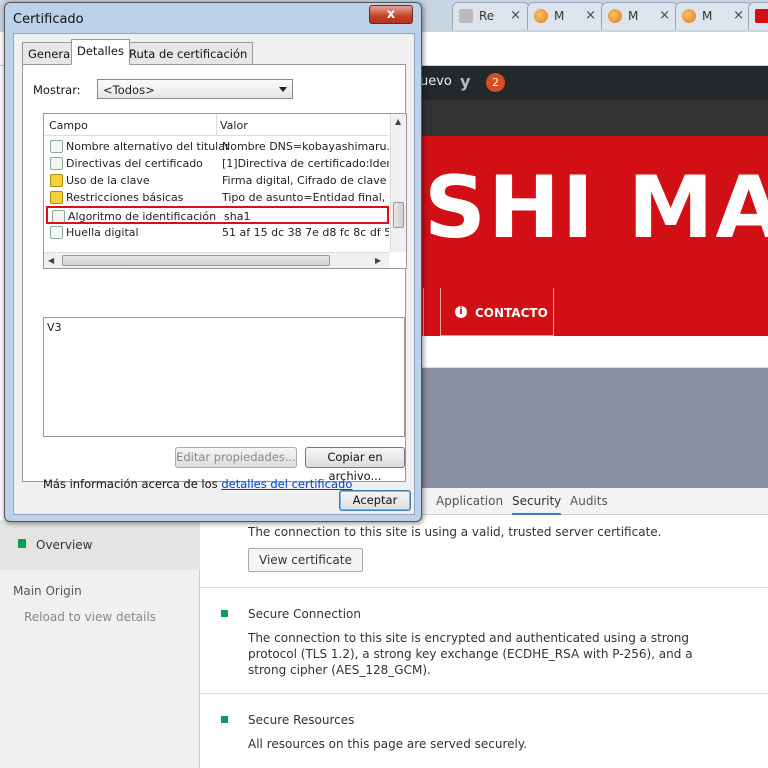  I want to click on browser-tab-label: Re, so click(487, 16).